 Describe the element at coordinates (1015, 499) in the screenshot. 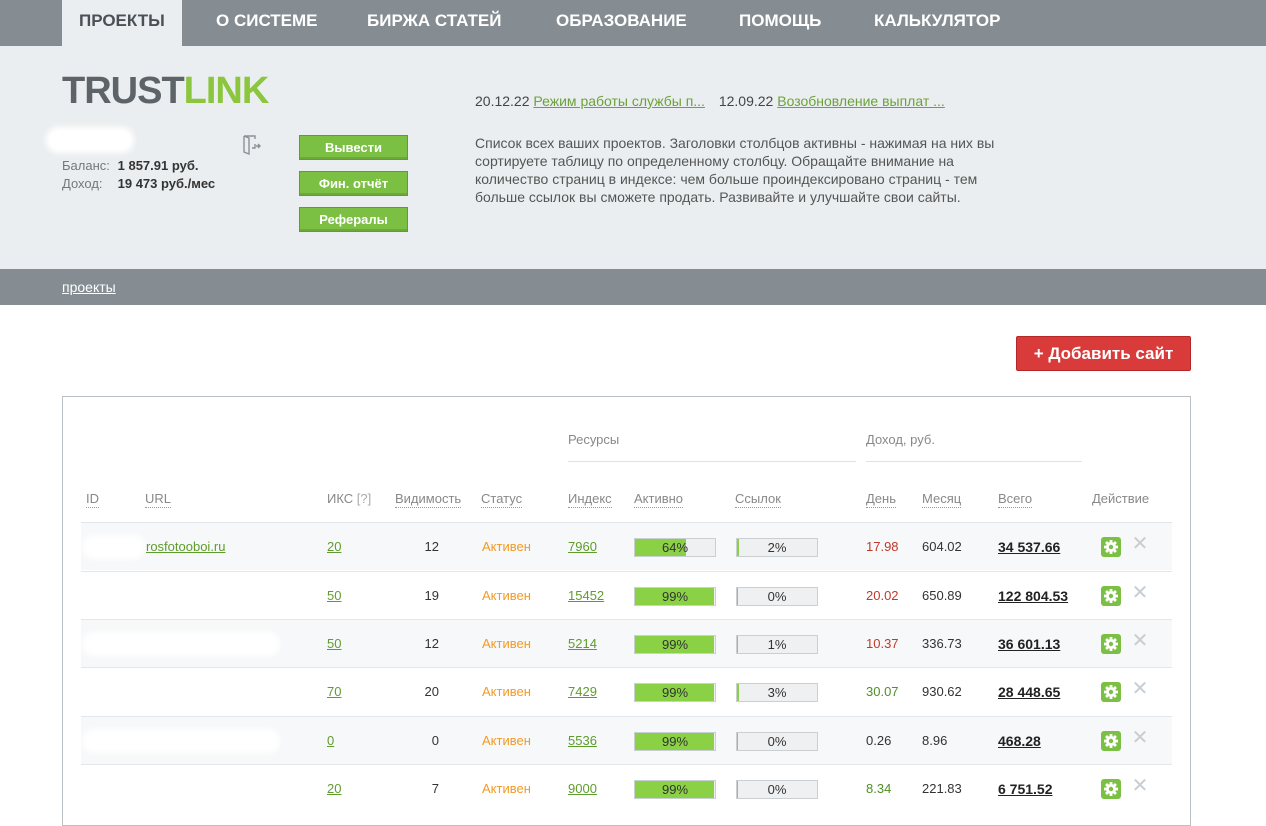

I see `column-header-total: Всего` at that location.